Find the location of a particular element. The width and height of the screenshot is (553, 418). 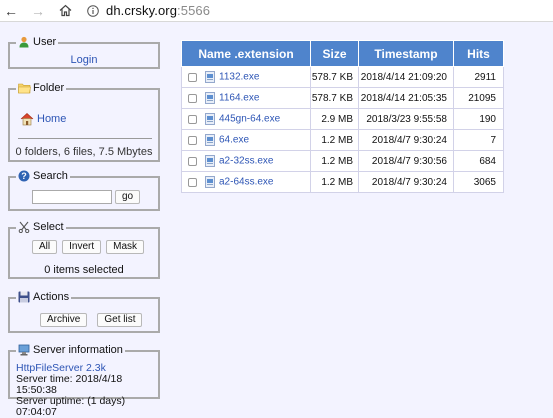

file-timestamp: 2018/4/14 21:09:20 is located at coordinates (406, 77).